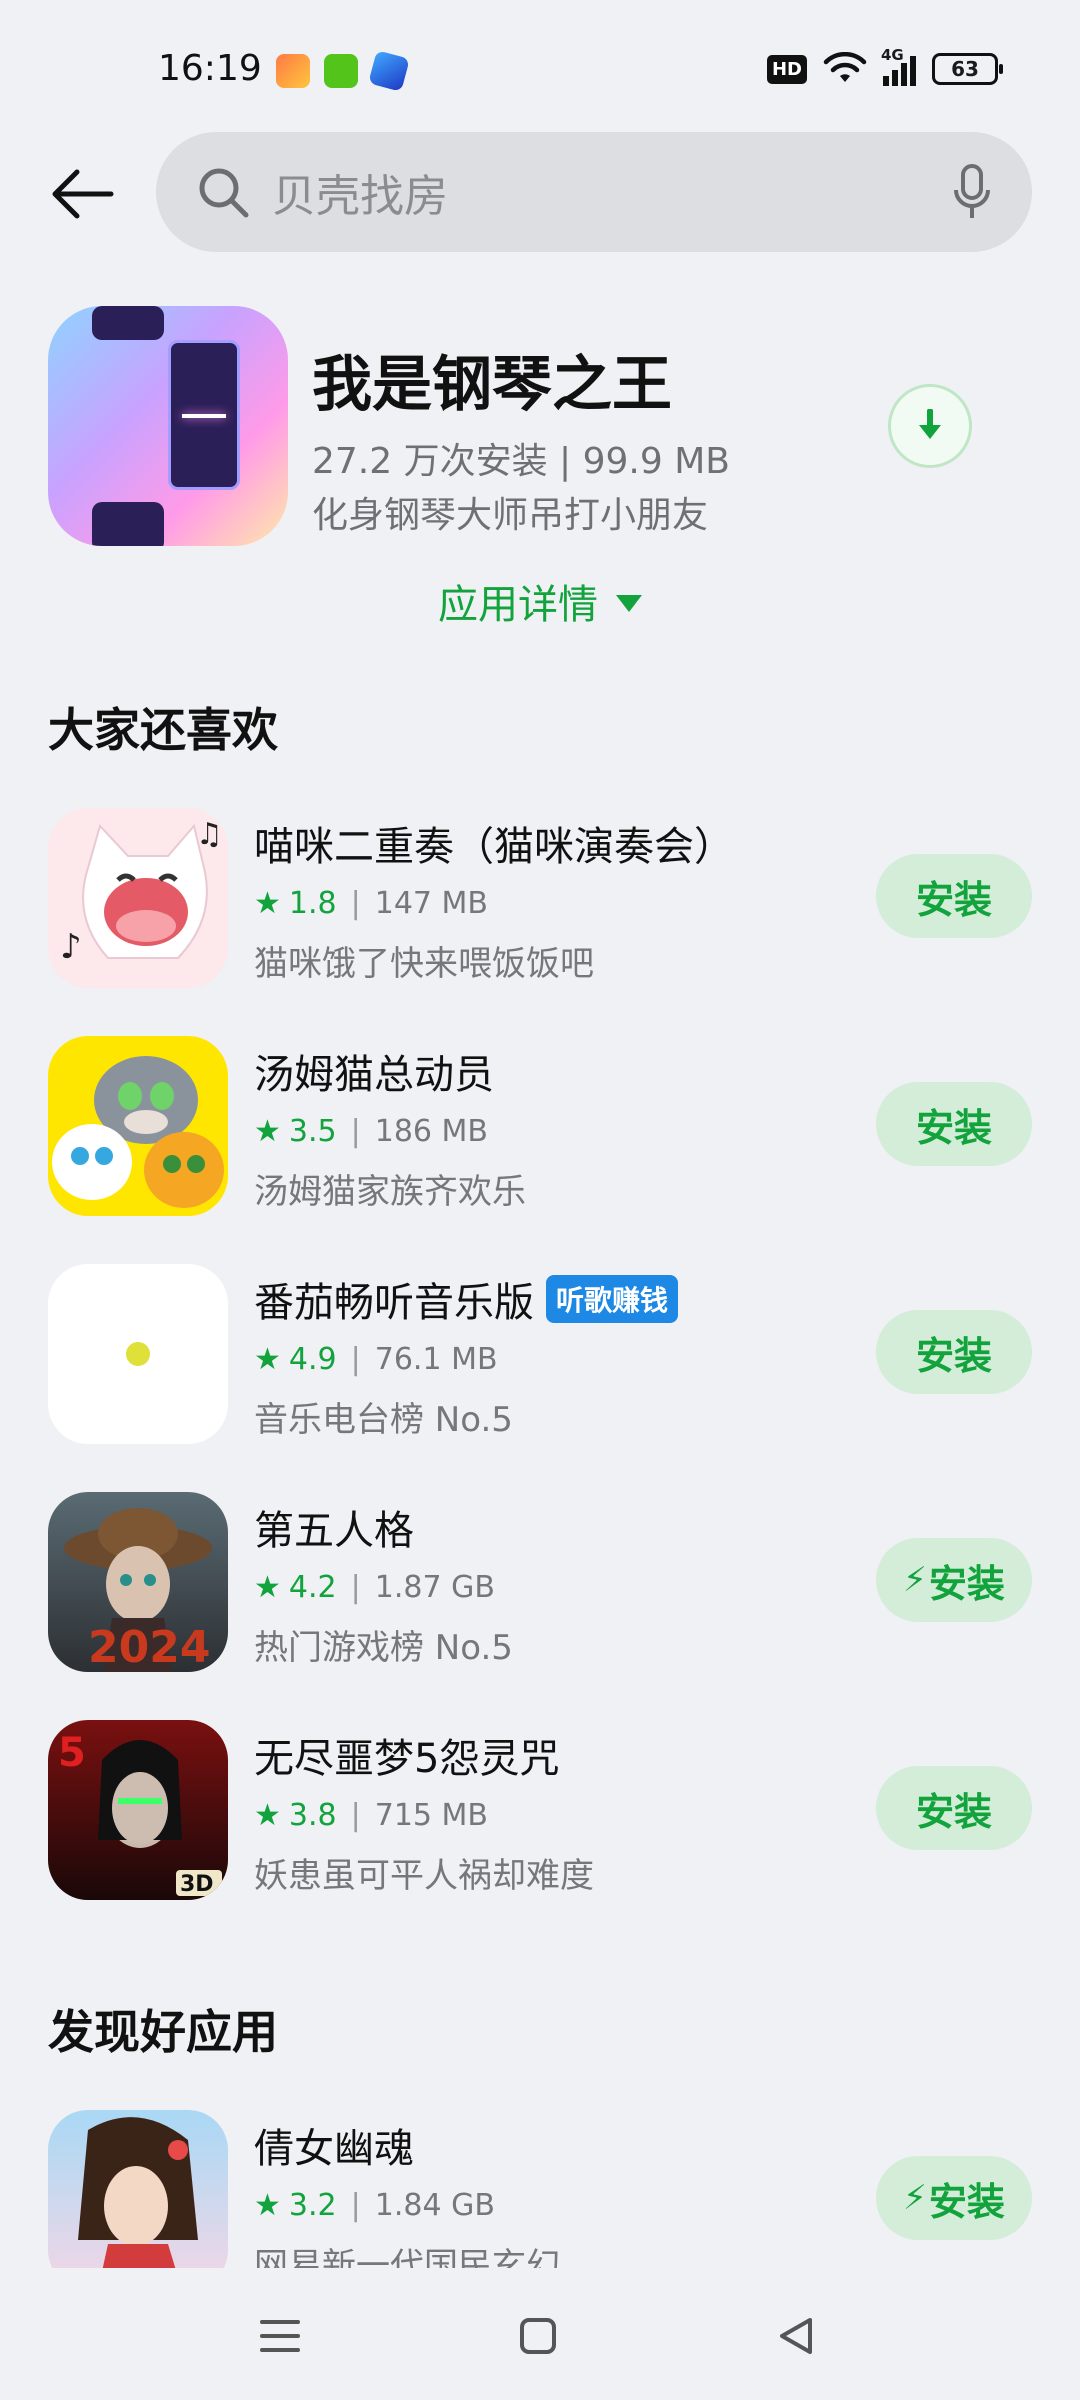  Describe the element at coordinates (915, 2198) in the screenshot. I see `bolt-icon: ⚡` at that location.